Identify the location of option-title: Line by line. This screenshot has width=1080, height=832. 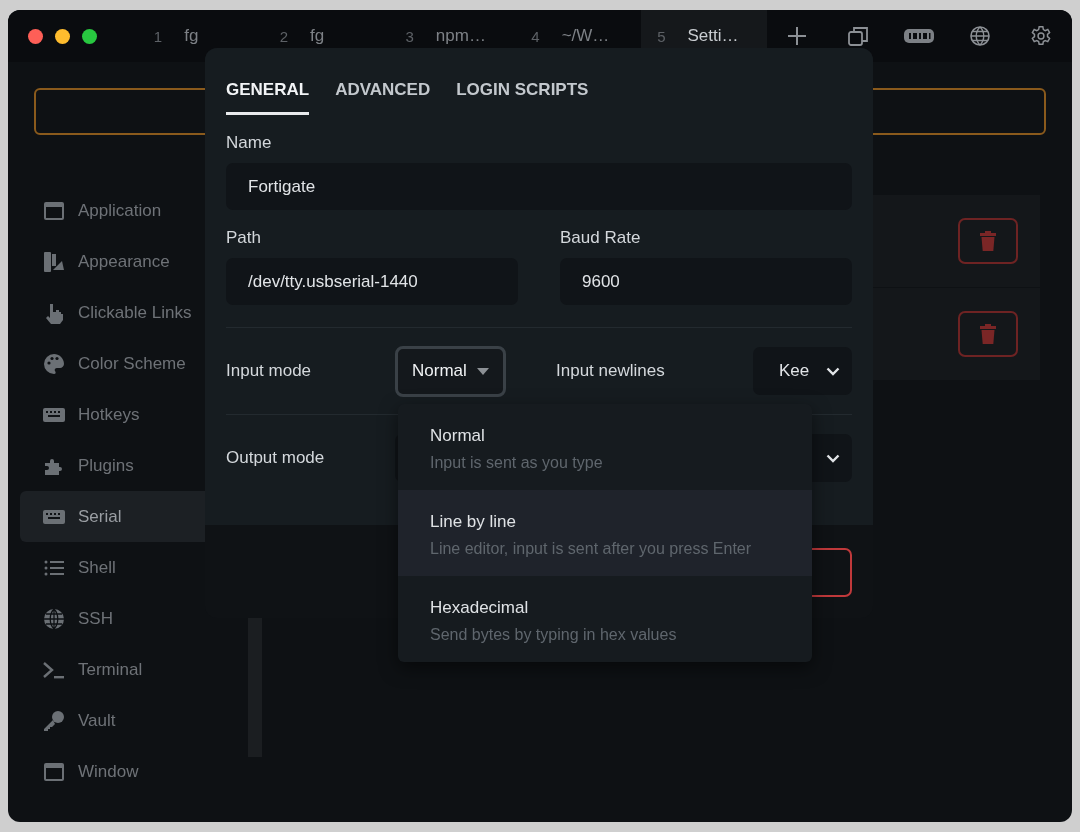
(473, 522).